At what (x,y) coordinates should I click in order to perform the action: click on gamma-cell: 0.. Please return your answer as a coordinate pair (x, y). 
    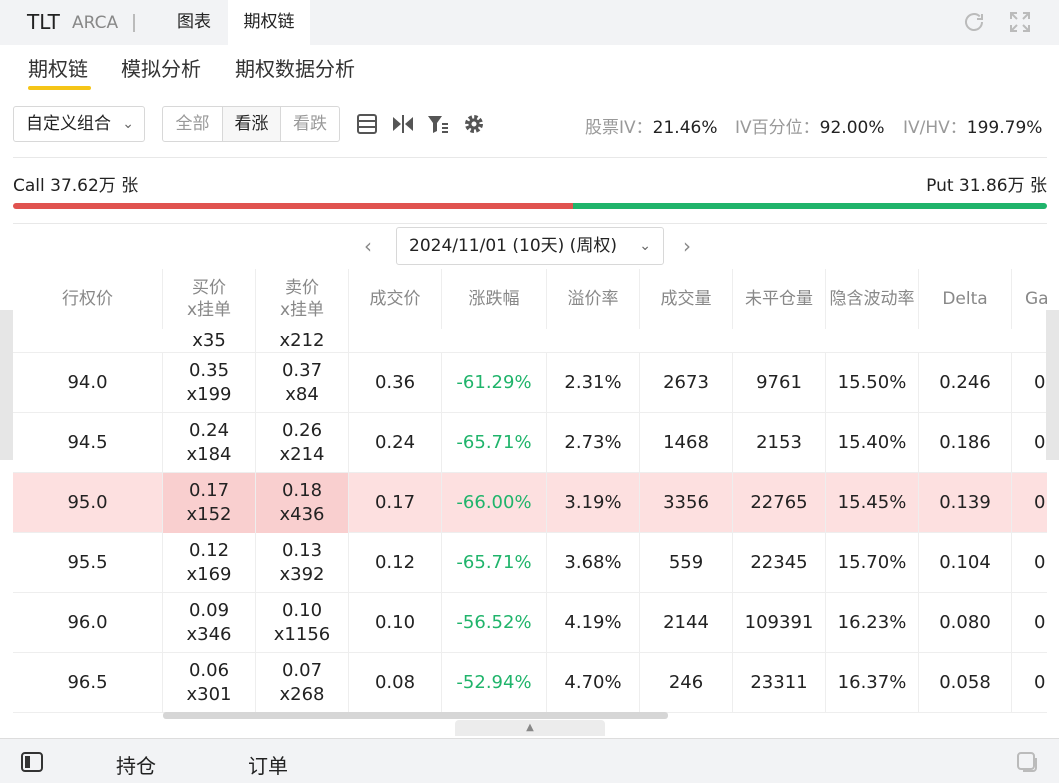
    Looking at the image, I should click on (1029, 383).